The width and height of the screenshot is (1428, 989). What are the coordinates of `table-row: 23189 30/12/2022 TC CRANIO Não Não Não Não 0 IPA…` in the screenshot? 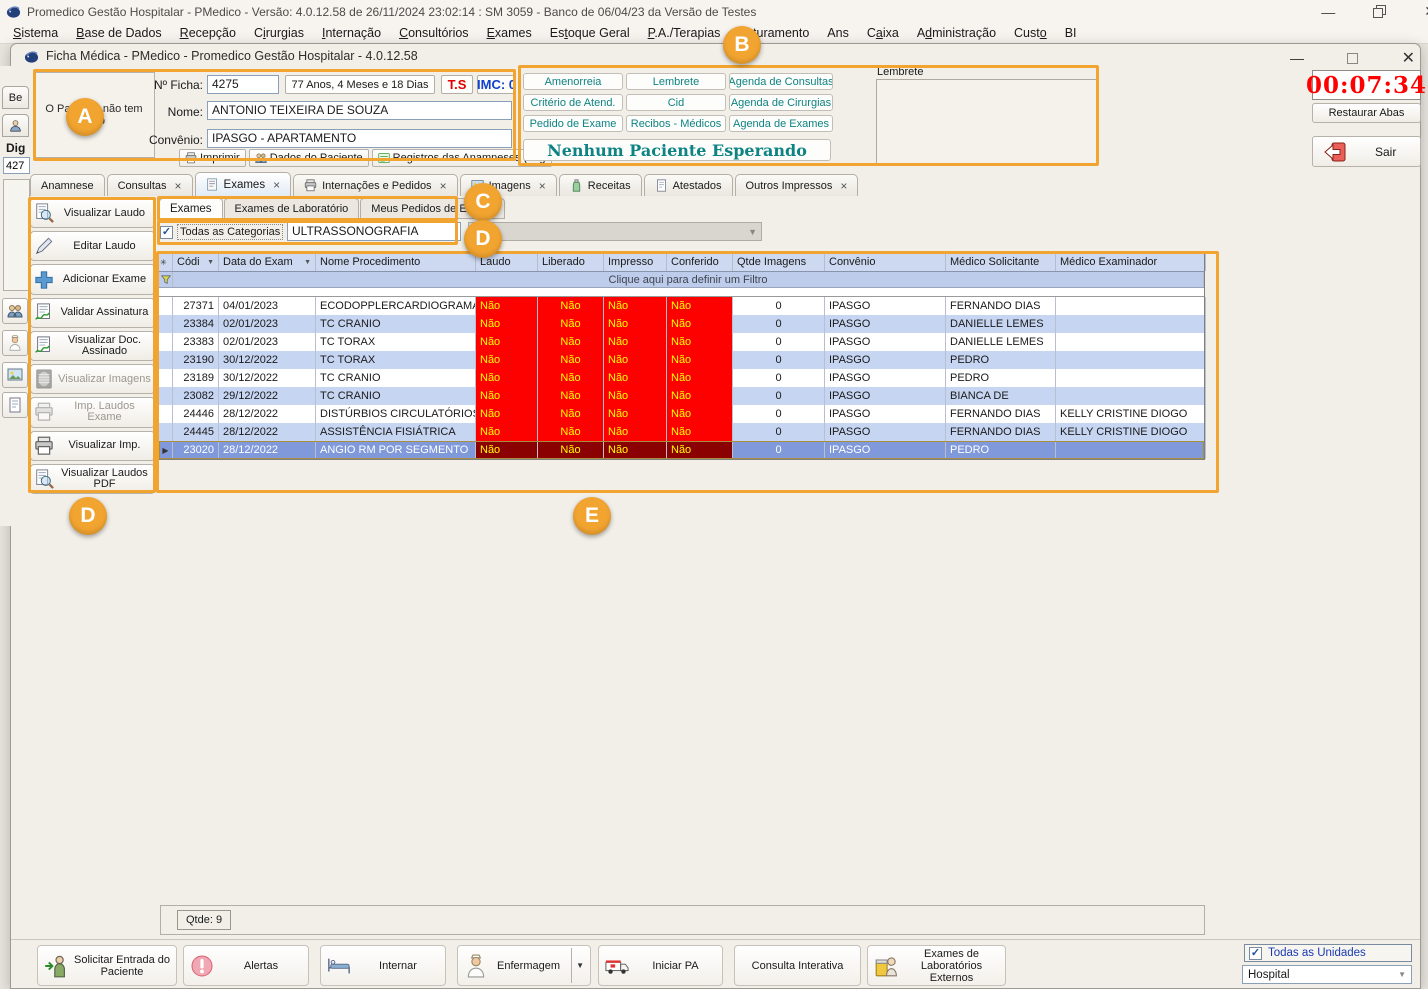 It's located at (682, 378).